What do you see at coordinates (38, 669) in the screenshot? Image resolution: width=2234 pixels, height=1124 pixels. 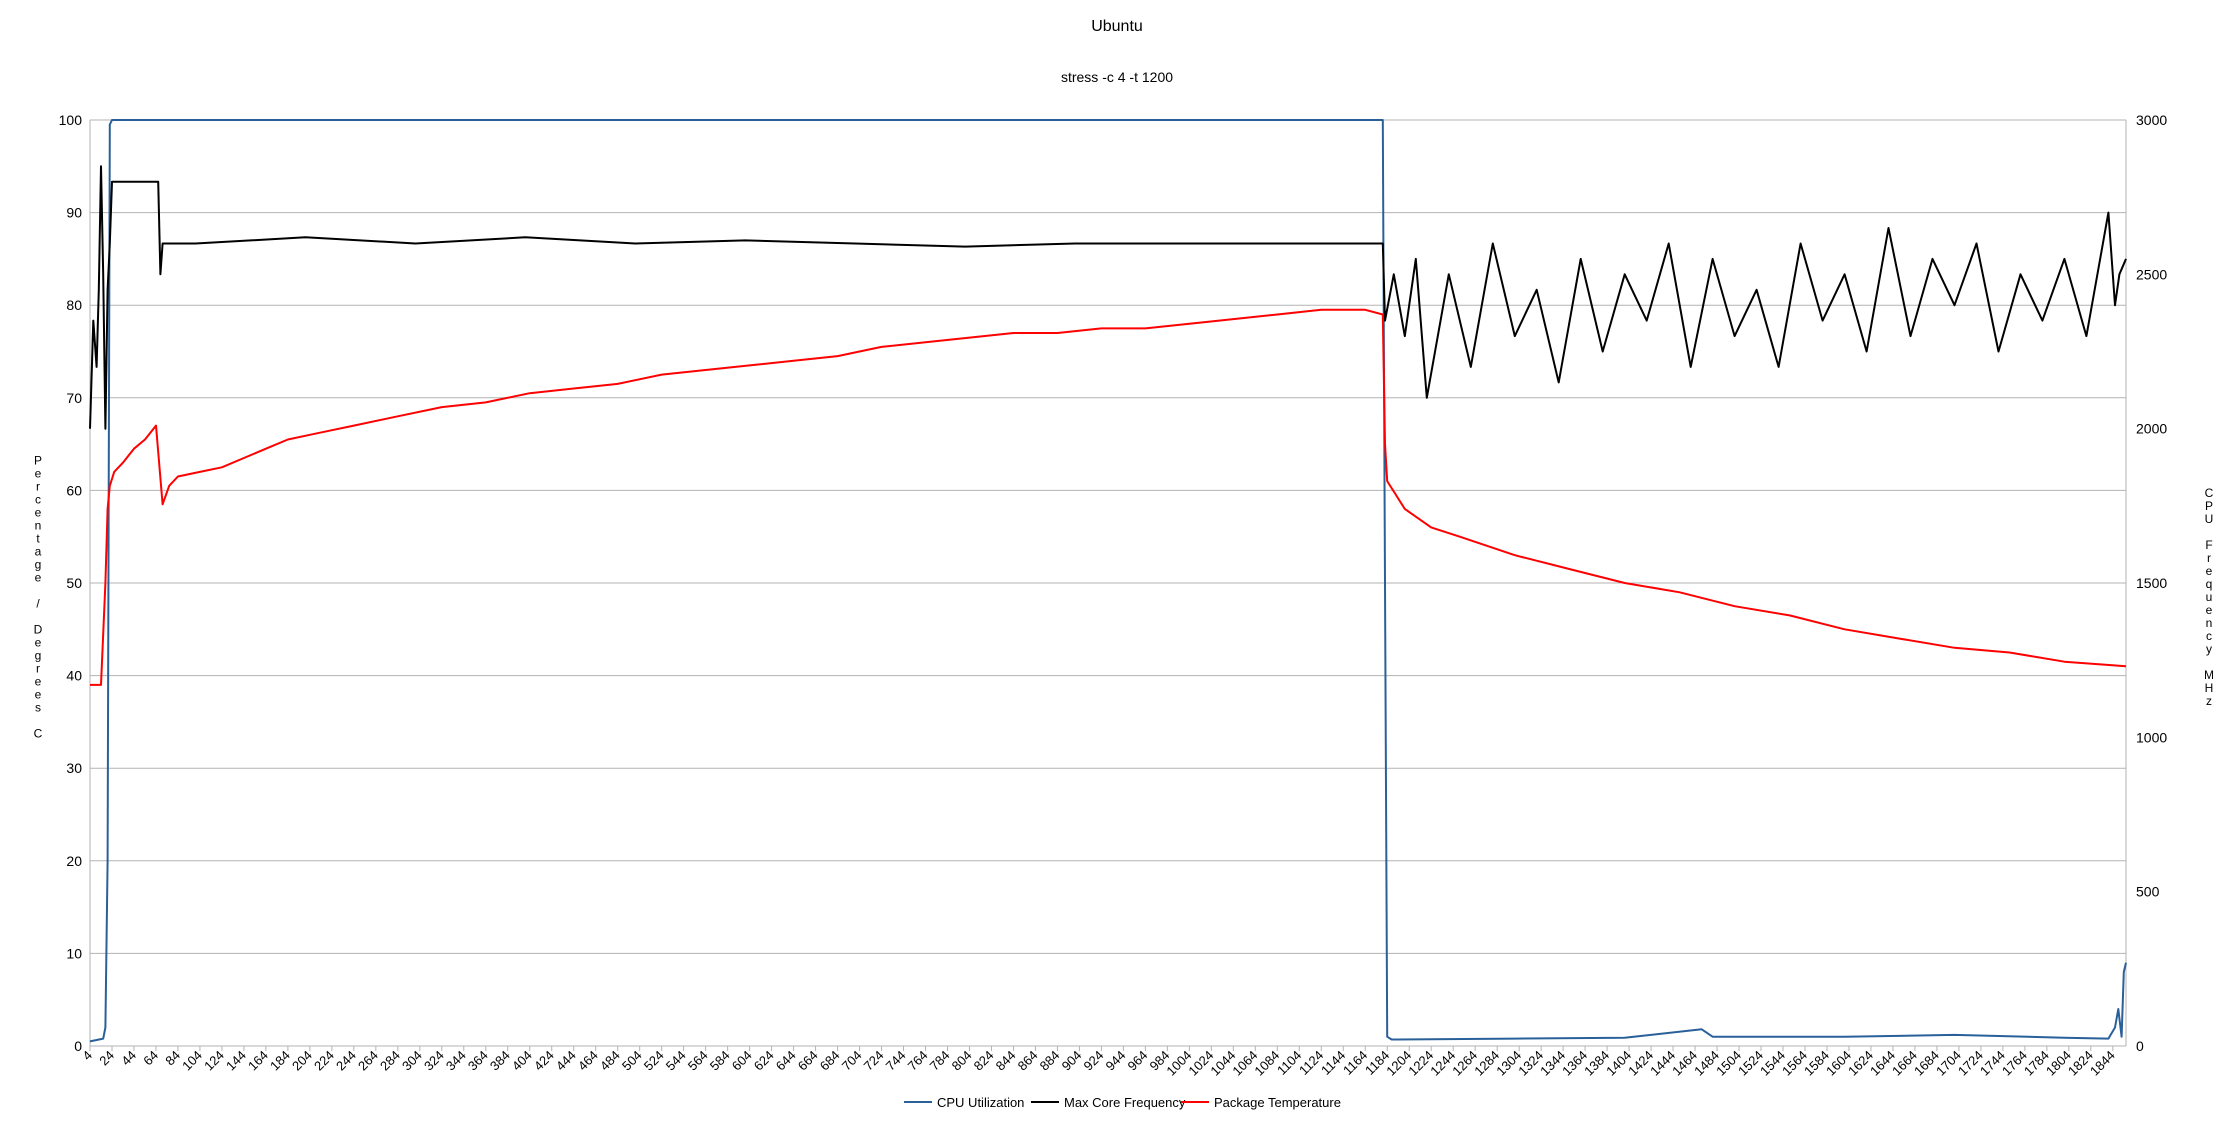 I see `y-axis-left-title-char: r` at bounding box center [38, 669].